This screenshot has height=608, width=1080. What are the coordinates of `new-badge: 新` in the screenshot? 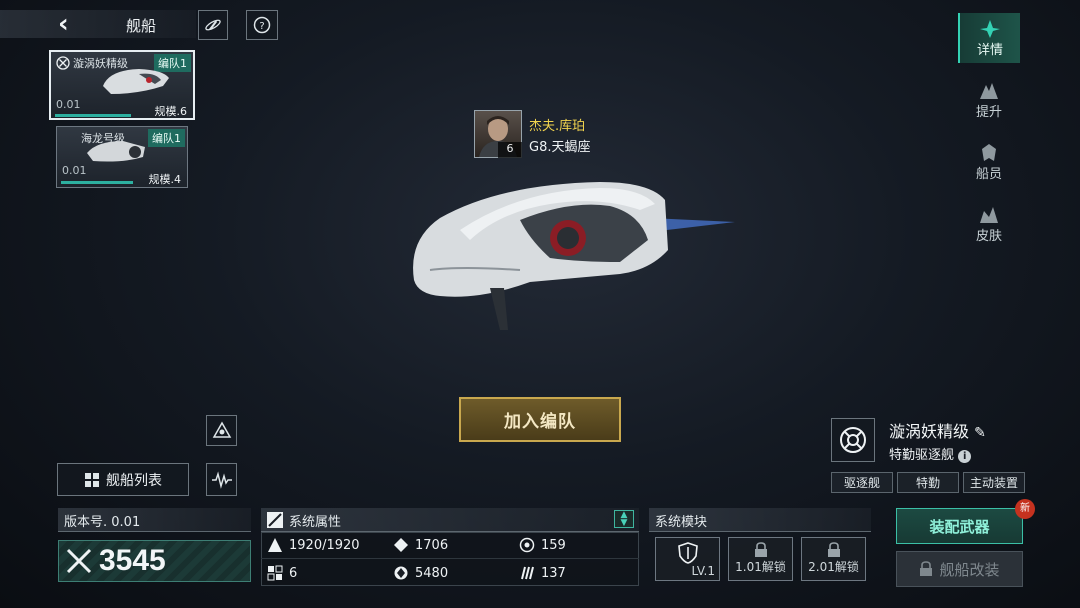 It's located at (1025, 509).